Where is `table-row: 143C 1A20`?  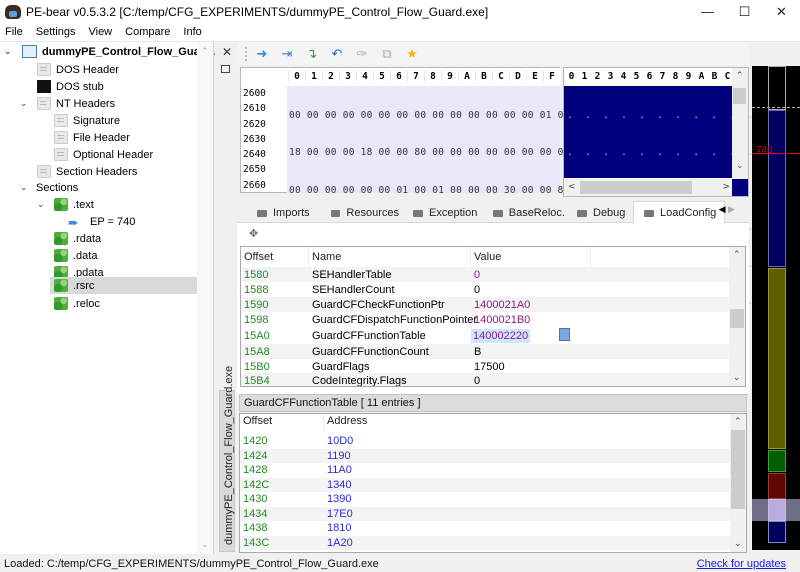 table-row: 143C 1A20 is located at coordinates (485, 542).